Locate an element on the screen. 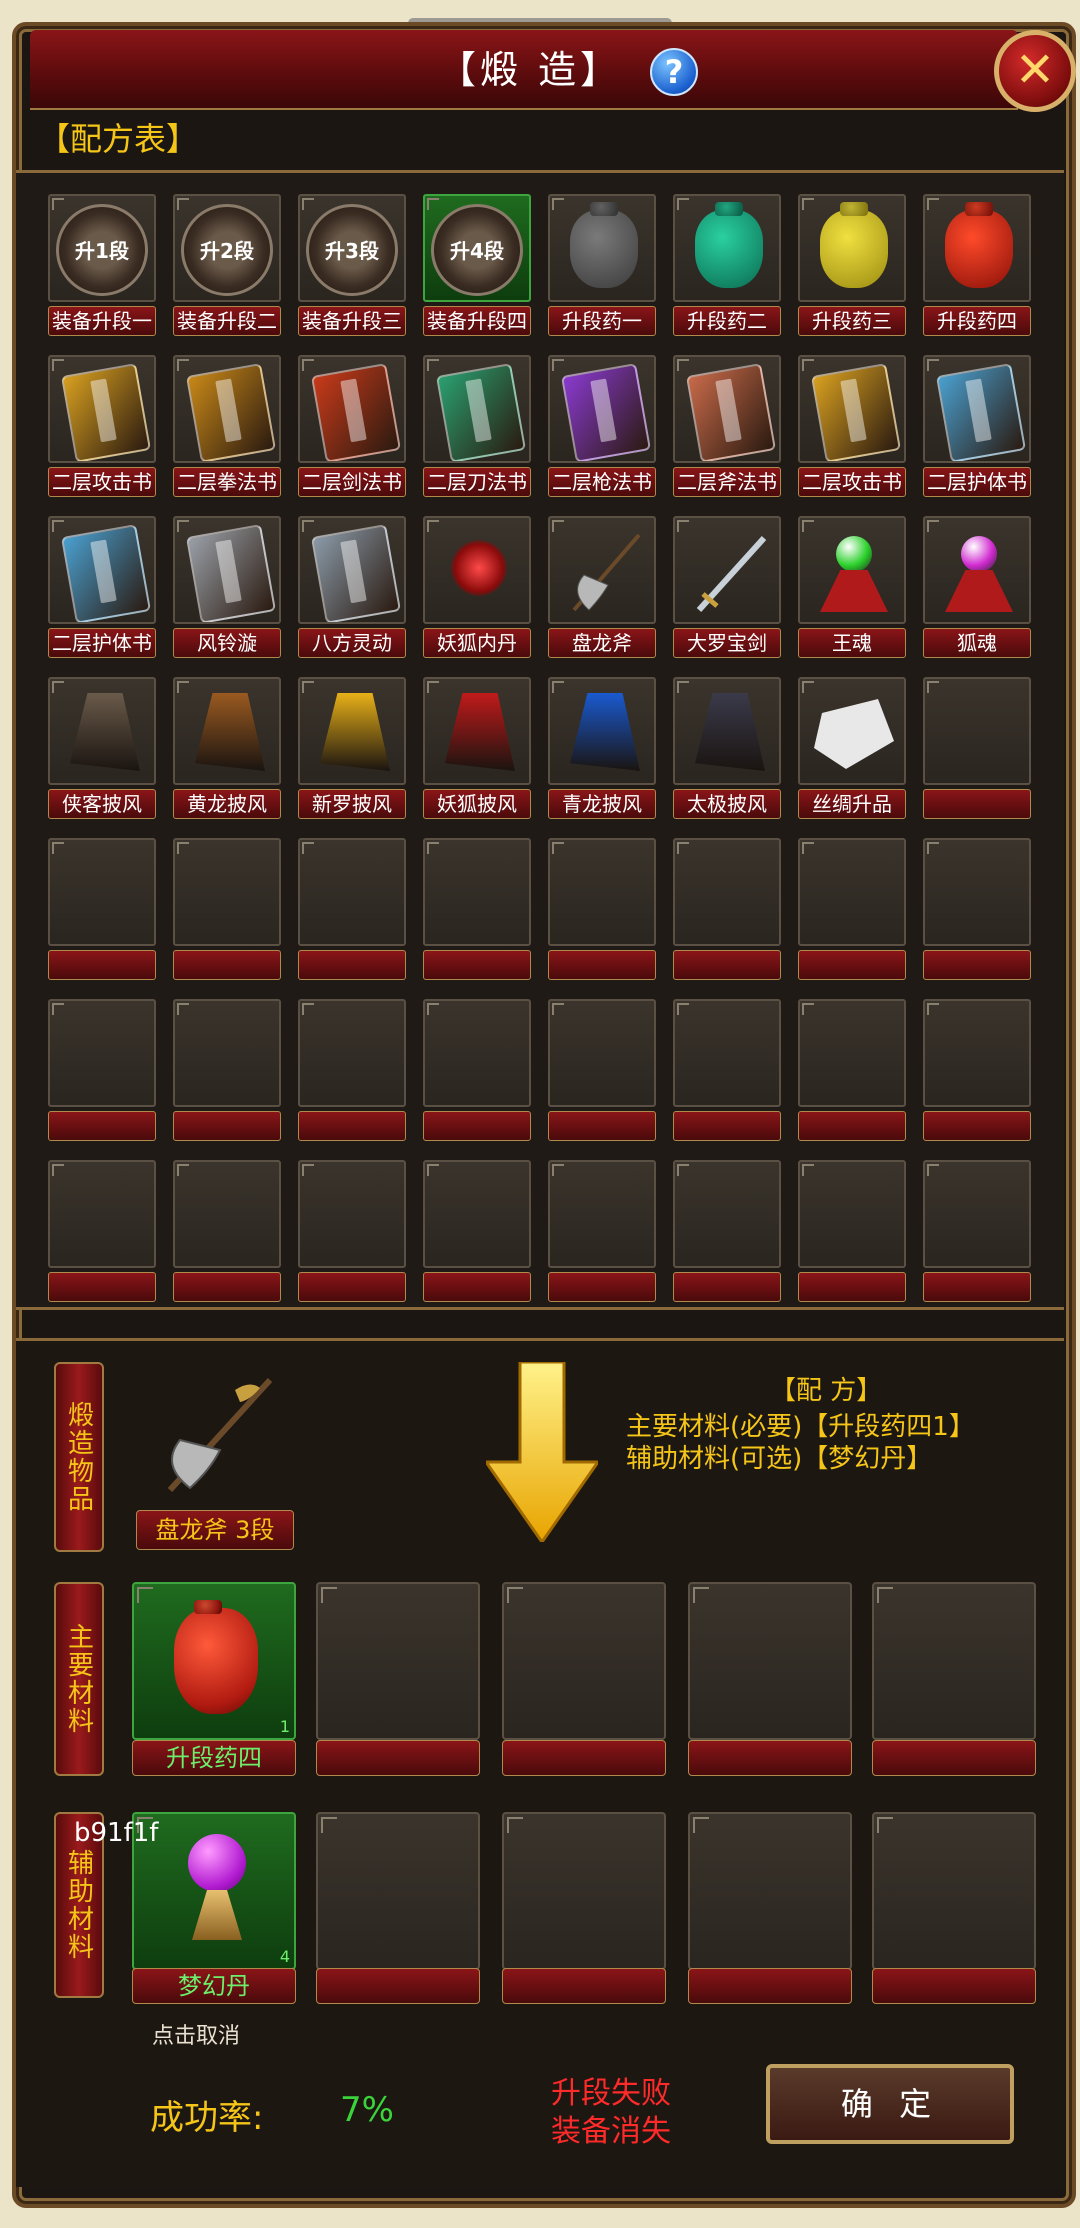  recipe-cell: 二层拳法书 is located at coordinates (227, 429).